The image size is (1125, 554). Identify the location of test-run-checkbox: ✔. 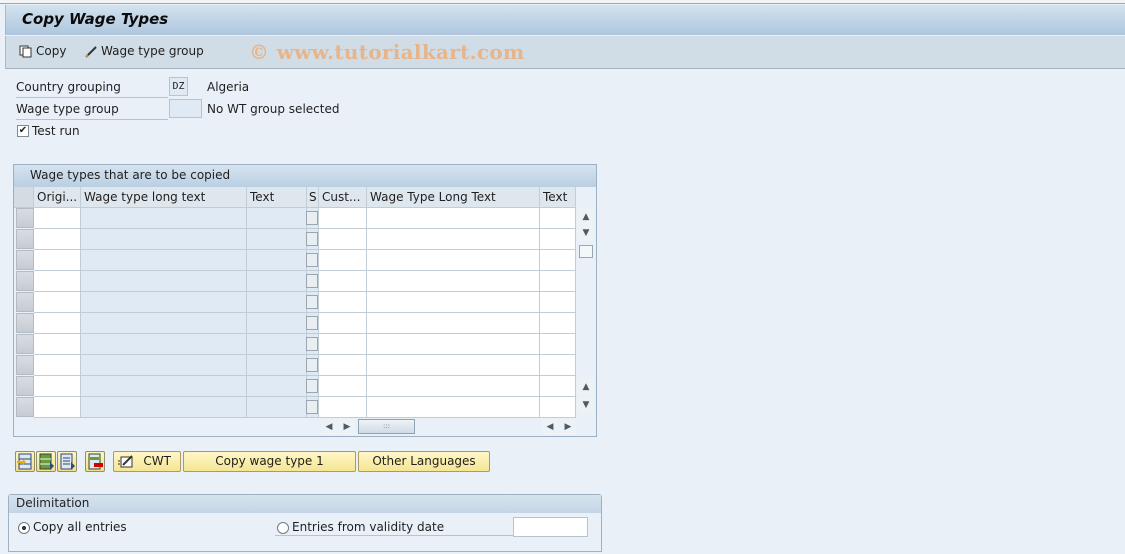
(23, 131).